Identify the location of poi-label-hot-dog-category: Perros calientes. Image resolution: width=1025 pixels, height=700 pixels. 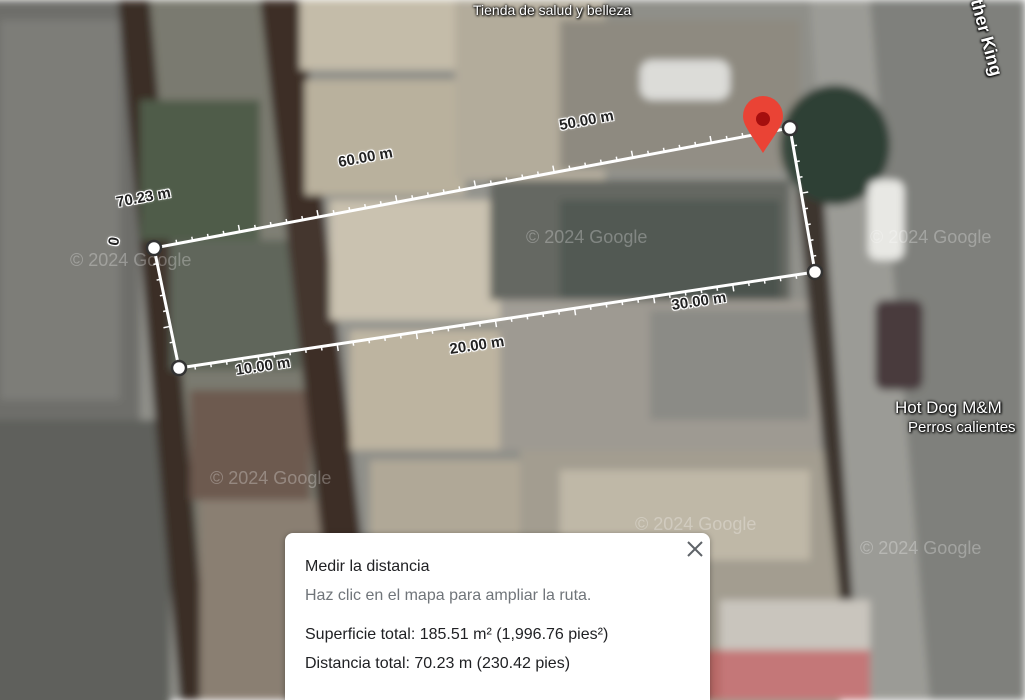
(962, 427).